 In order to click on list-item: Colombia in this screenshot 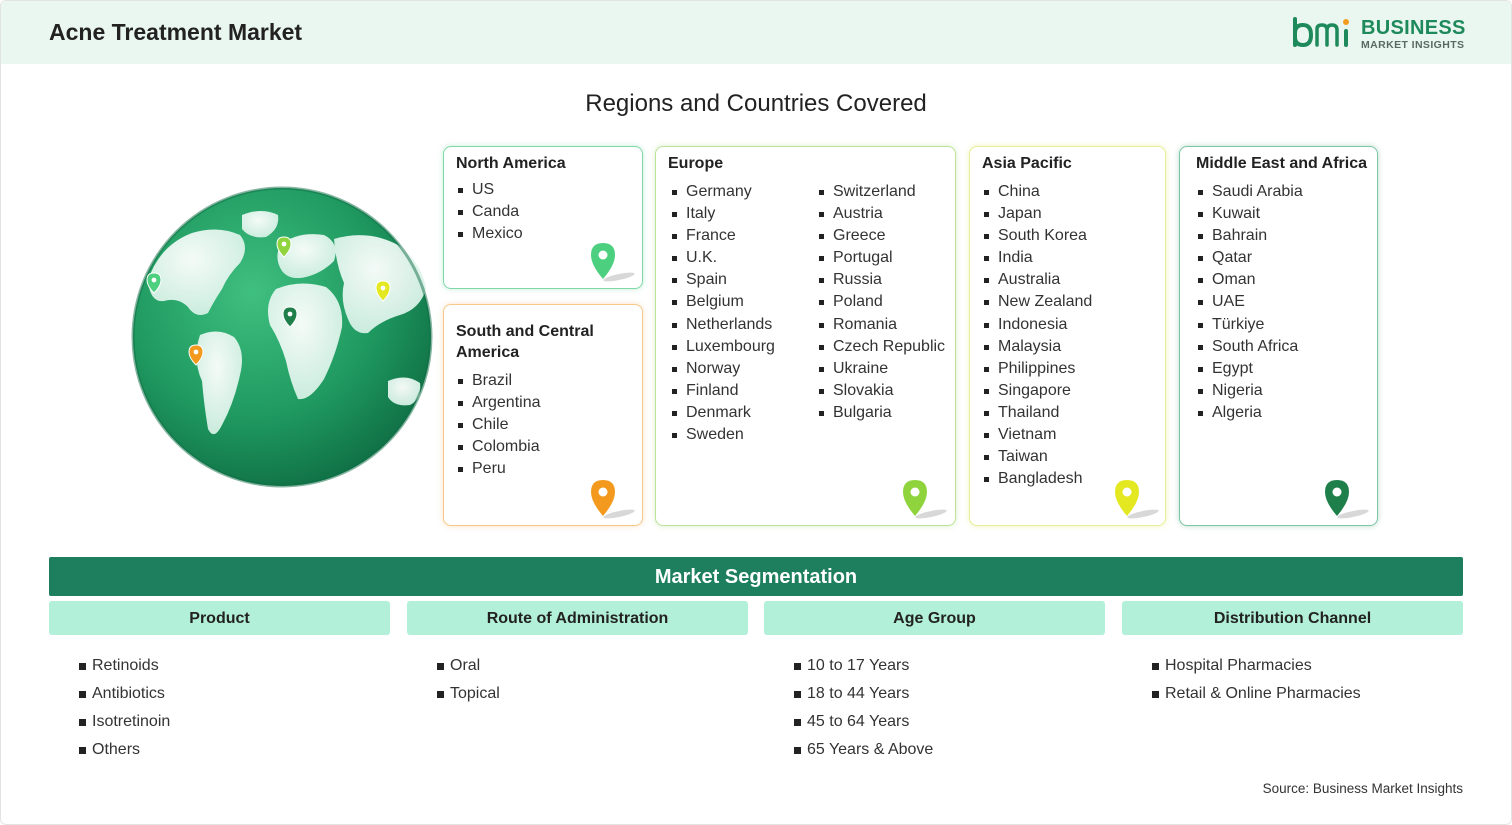, I will do `click(498, 447)`.